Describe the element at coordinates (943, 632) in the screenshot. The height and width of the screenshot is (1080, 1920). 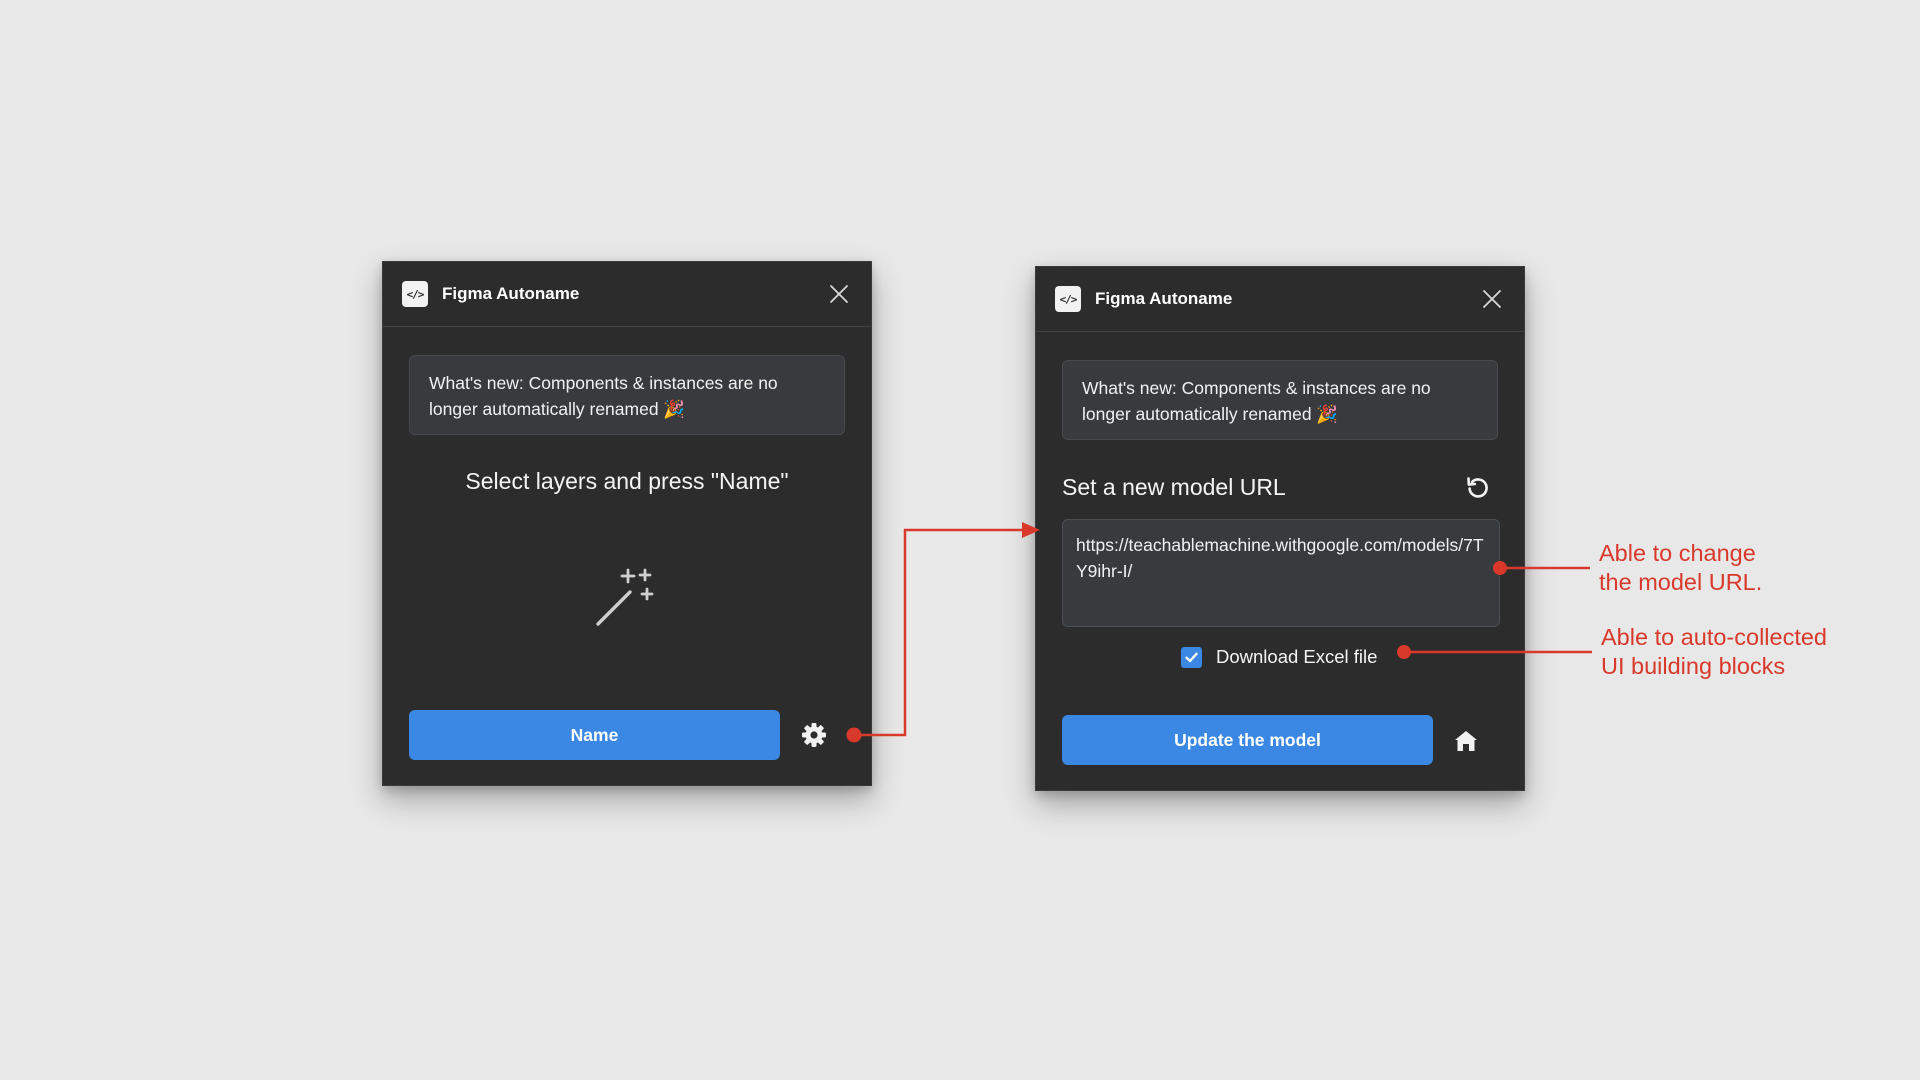
I see `flow-arrow` at that location.